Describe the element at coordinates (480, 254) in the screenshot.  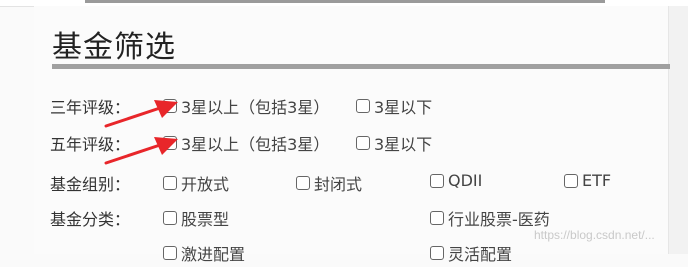
I see `checkbox-label: 灵活配置` at that location.